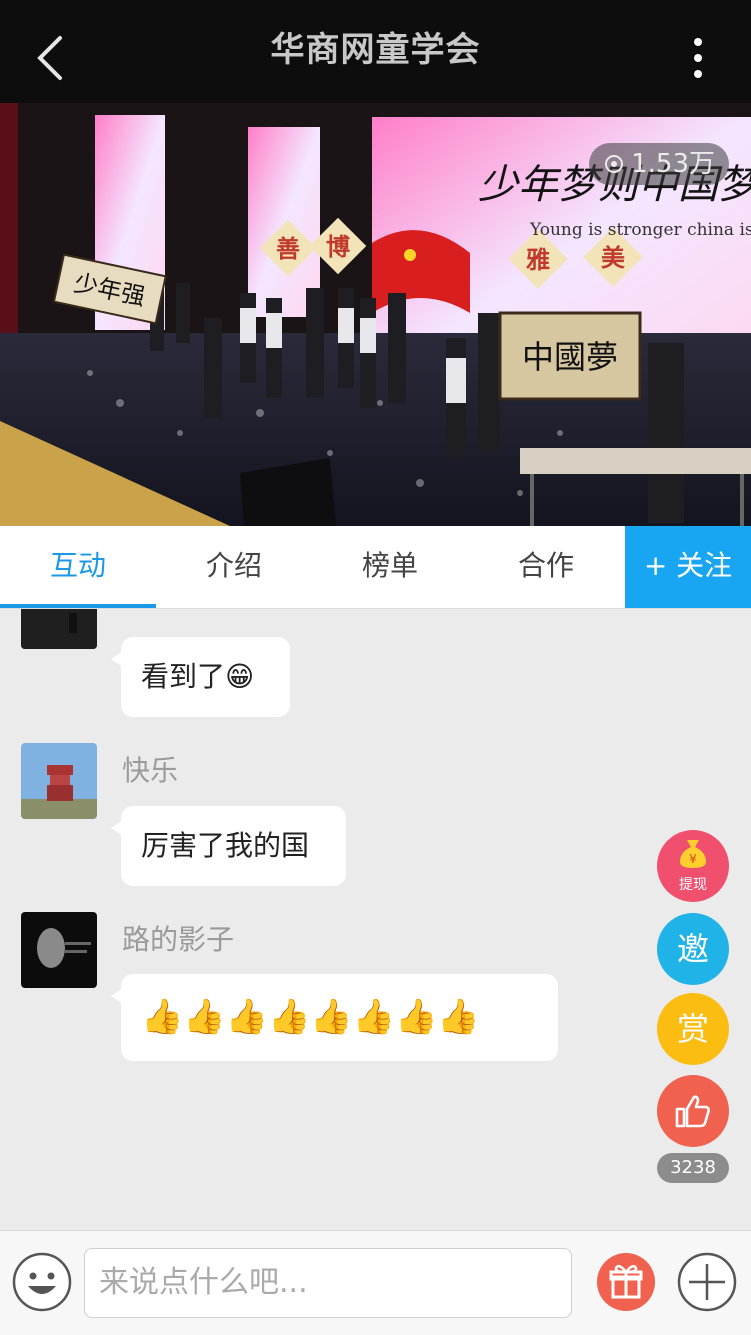 The width and height of the screenshot is (751, 1335). I want to click on message-text: 看到了😁, so click(198, 676).